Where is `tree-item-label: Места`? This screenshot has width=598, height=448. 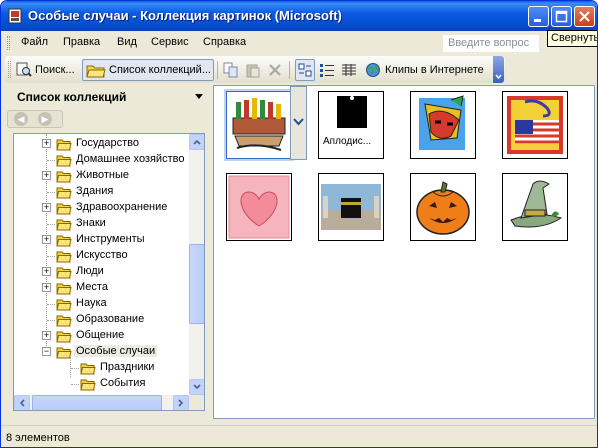
tree-item-label: Места is located at coordinates (92, 287).